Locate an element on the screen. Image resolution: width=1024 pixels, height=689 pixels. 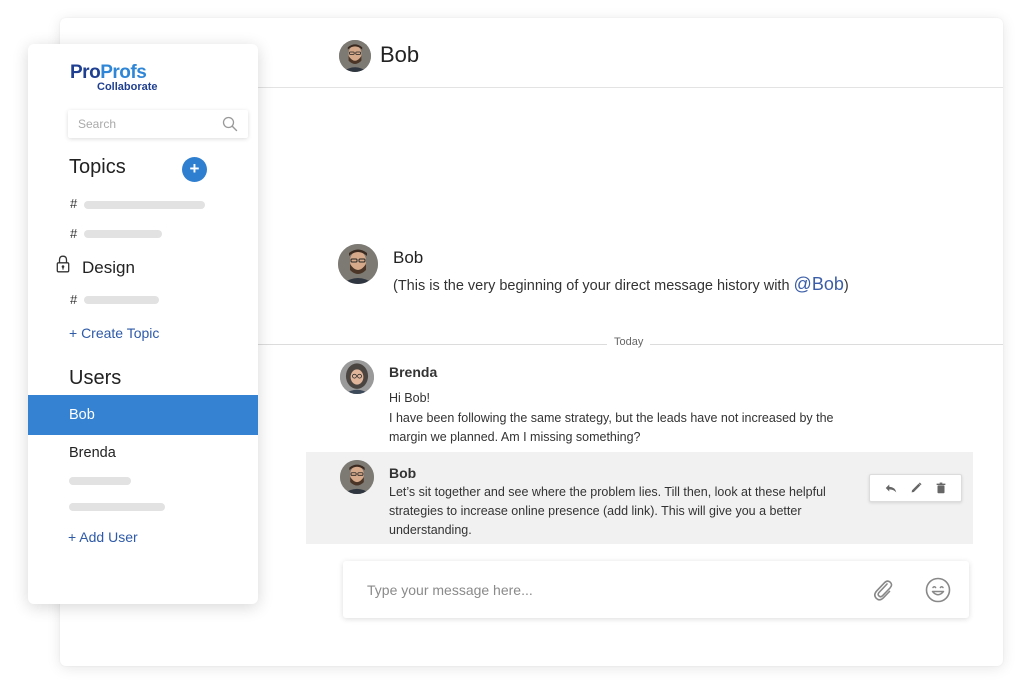
logo-subtitle: Collaborate is located at coordinates (127, 87).